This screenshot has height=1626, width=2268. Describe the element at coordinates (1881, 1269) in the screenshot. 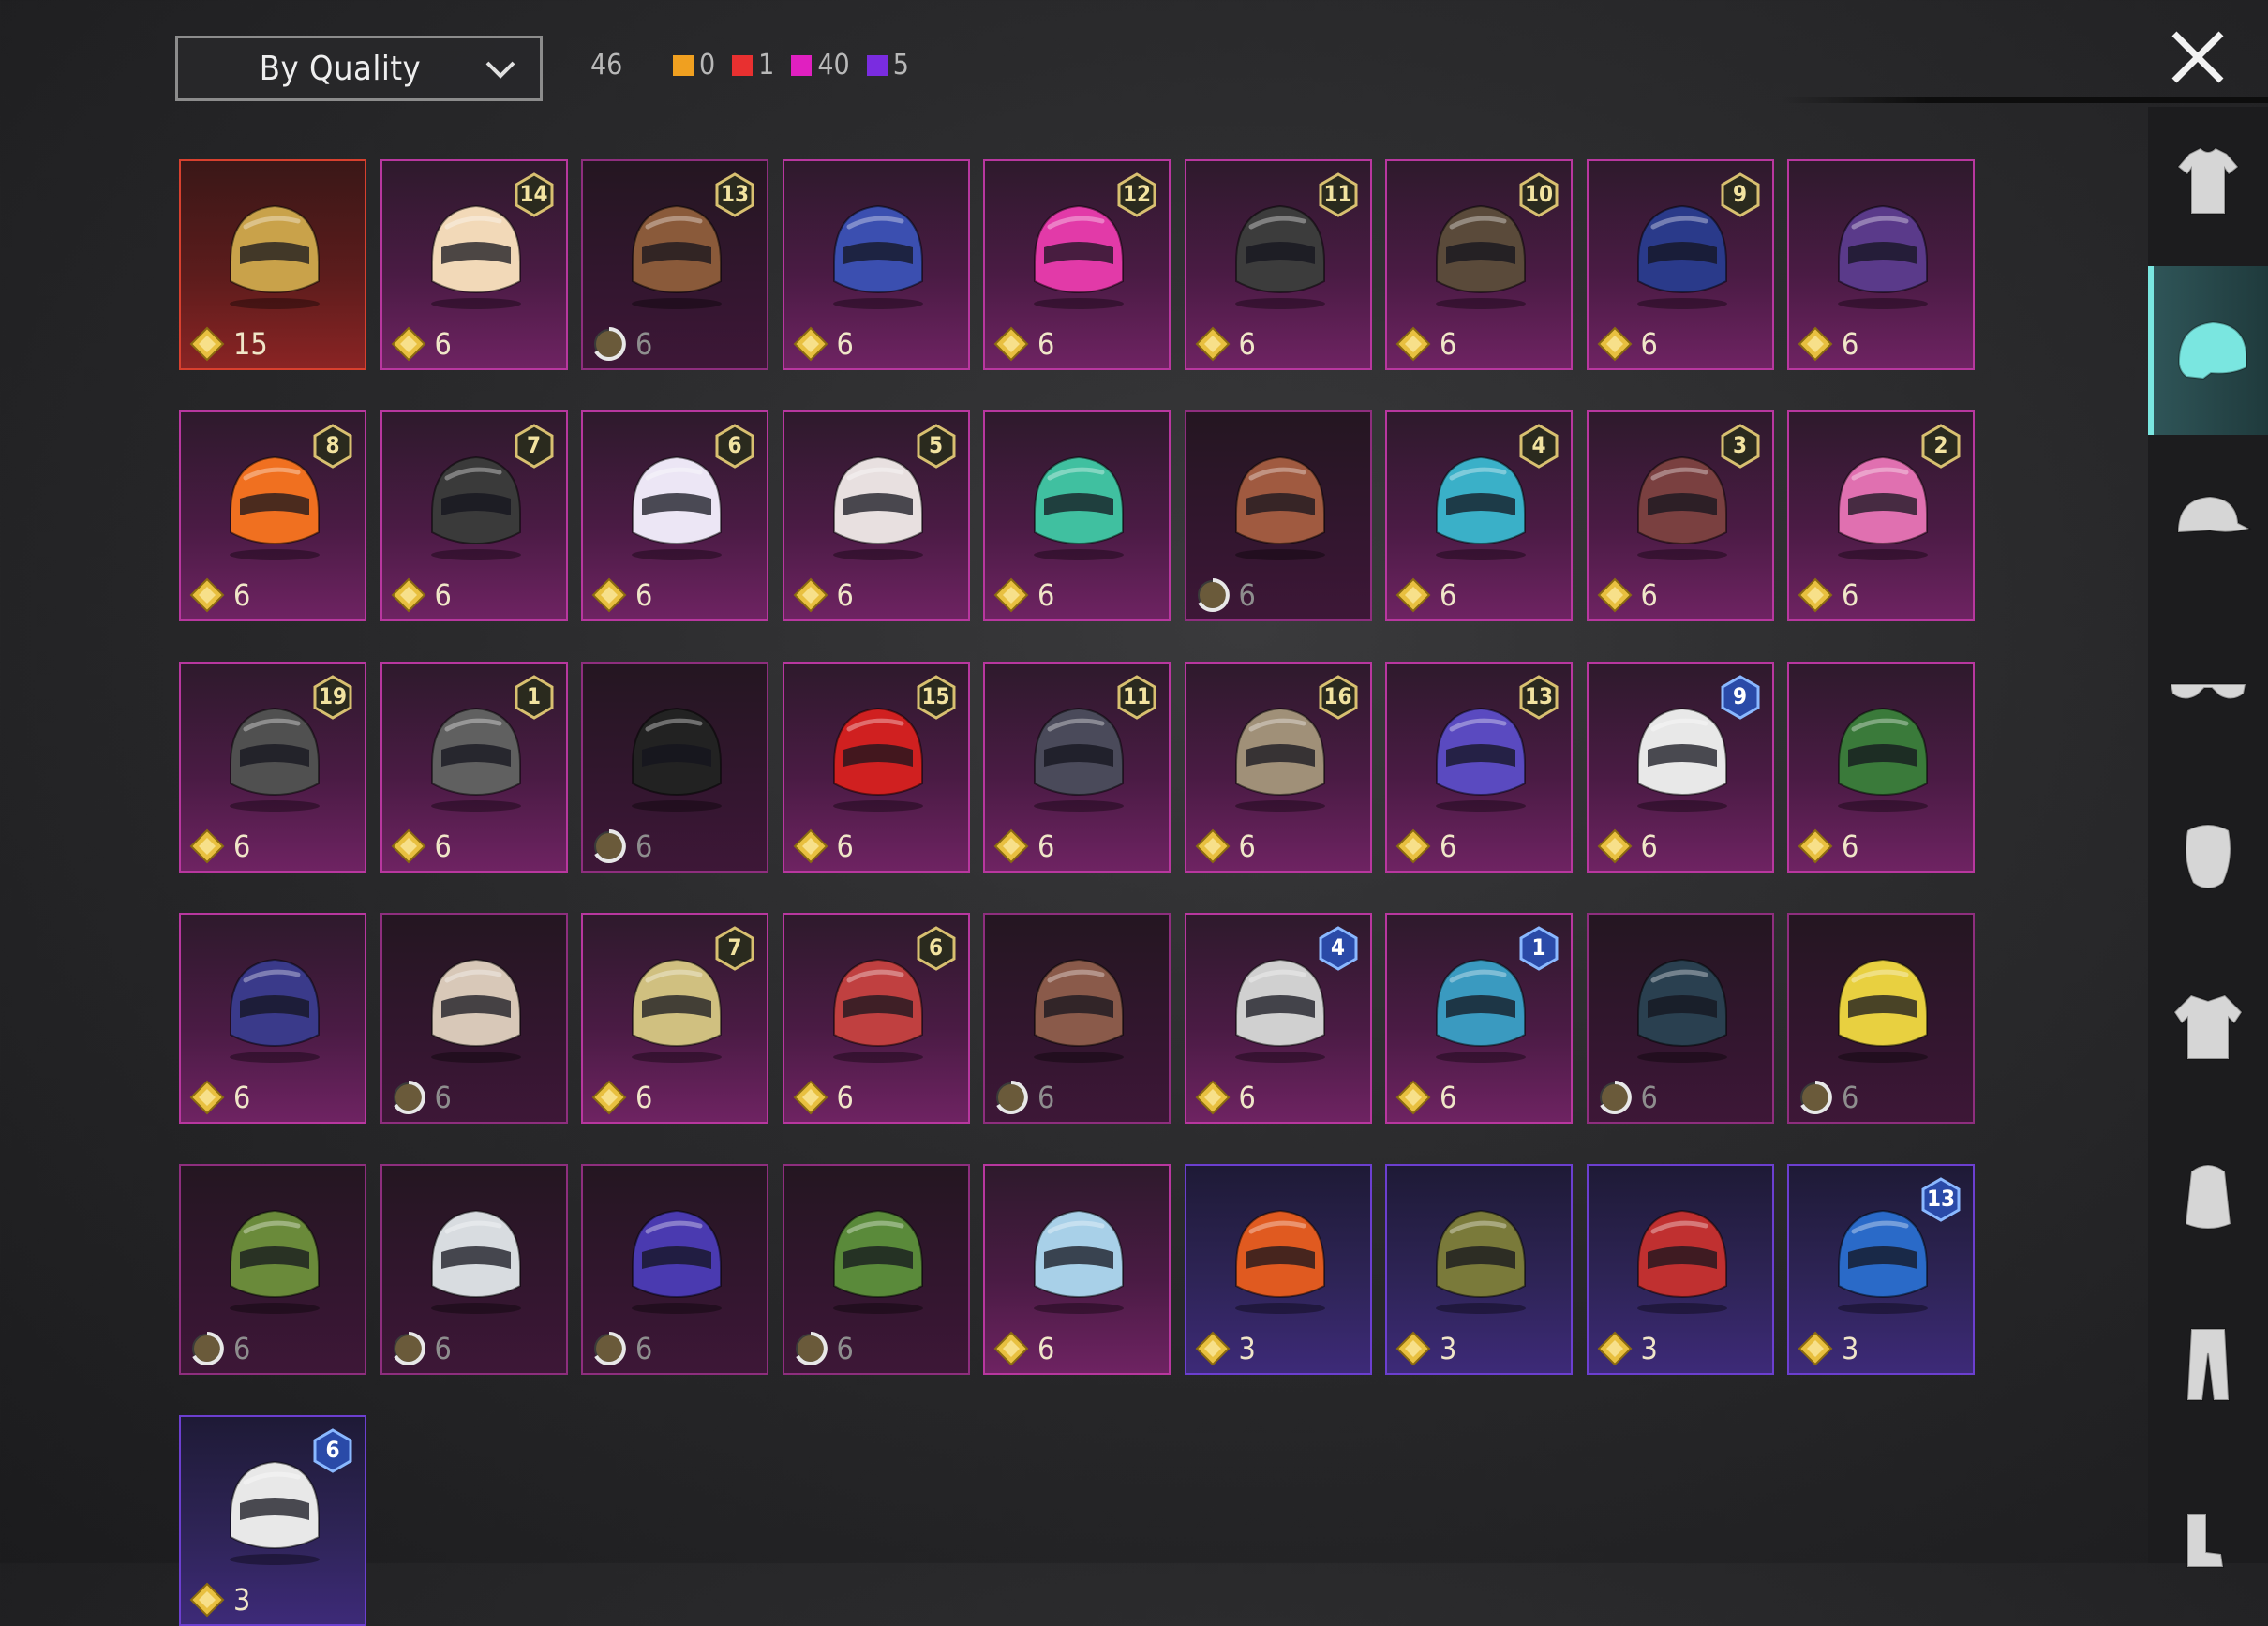

I see `helmet-item-tile: 13 3` at that location.